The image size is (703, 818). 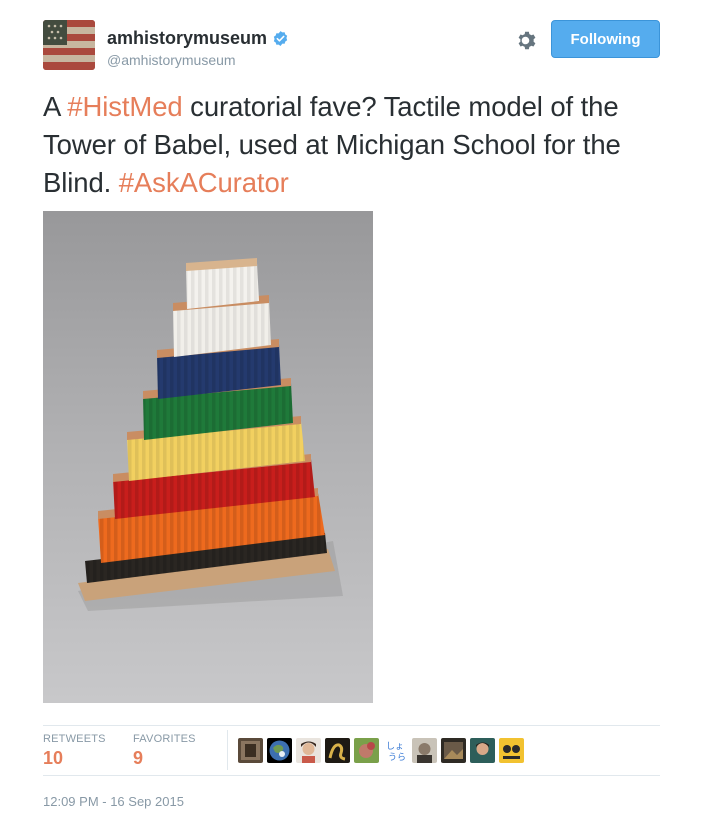 I want to click on author-handle: @amhistorymuseum, so click(x=198, y=60).